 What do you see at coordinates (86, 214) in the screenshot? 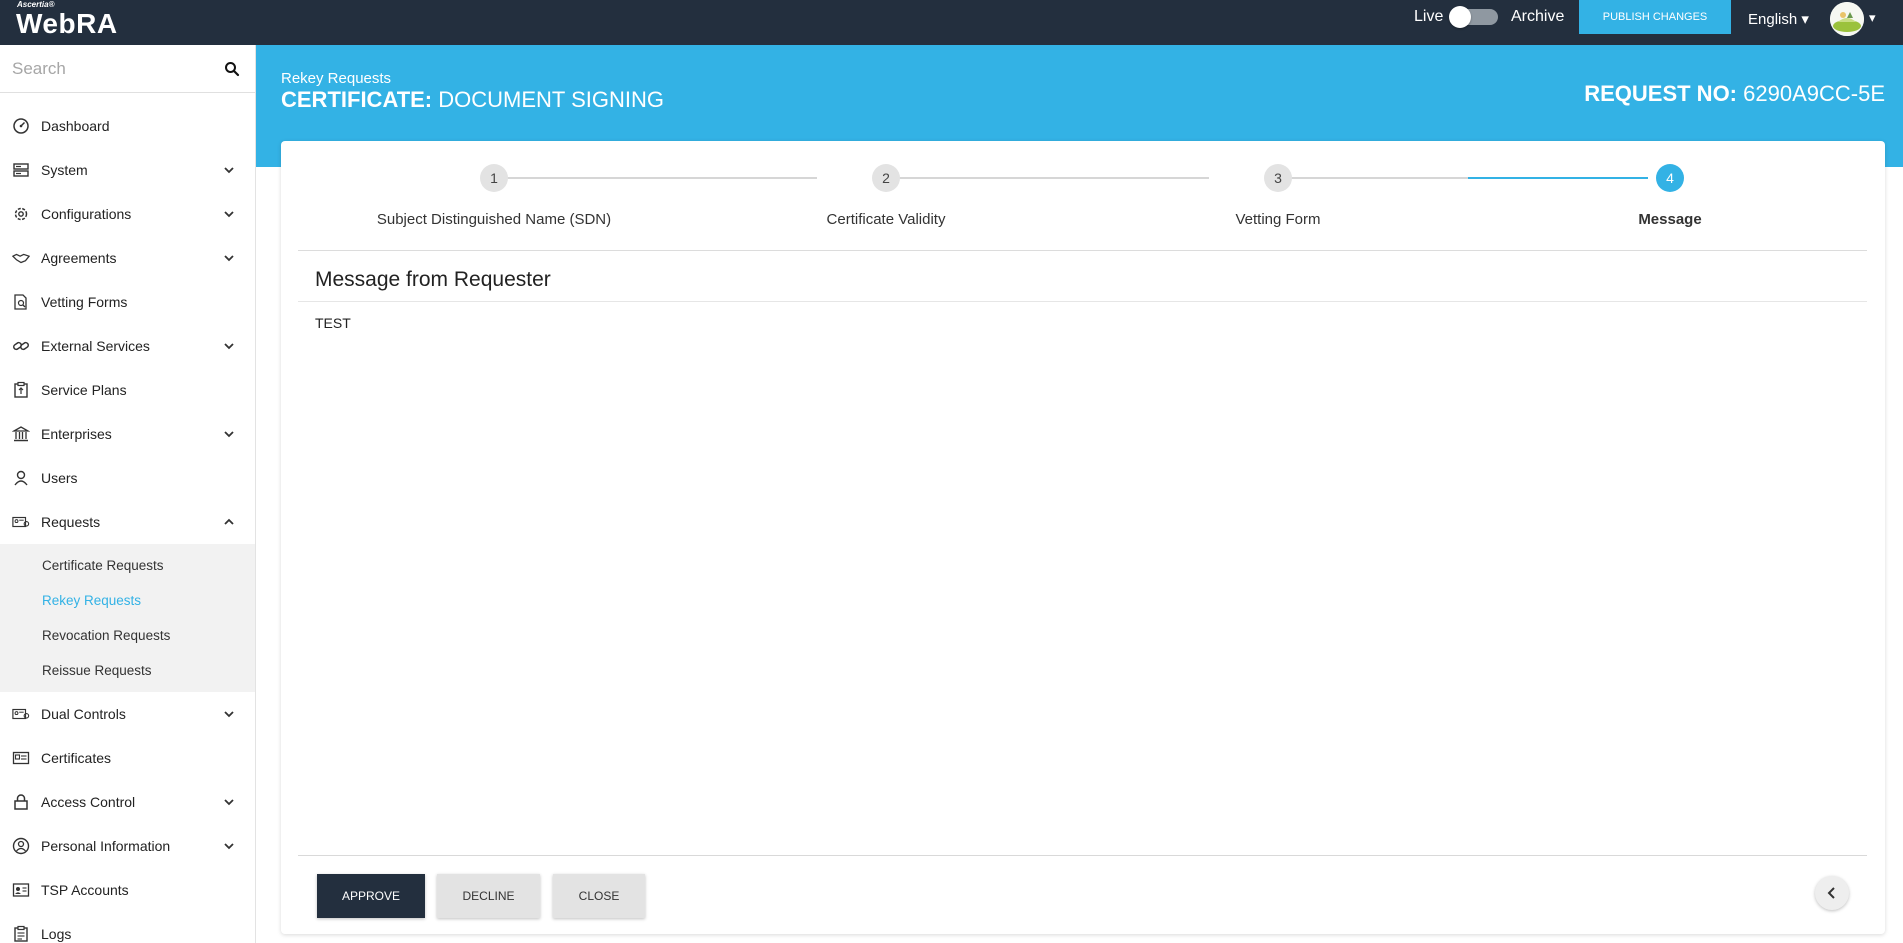
I see `sidebar-item-label: Configurations` at bounding box center [86, 214].